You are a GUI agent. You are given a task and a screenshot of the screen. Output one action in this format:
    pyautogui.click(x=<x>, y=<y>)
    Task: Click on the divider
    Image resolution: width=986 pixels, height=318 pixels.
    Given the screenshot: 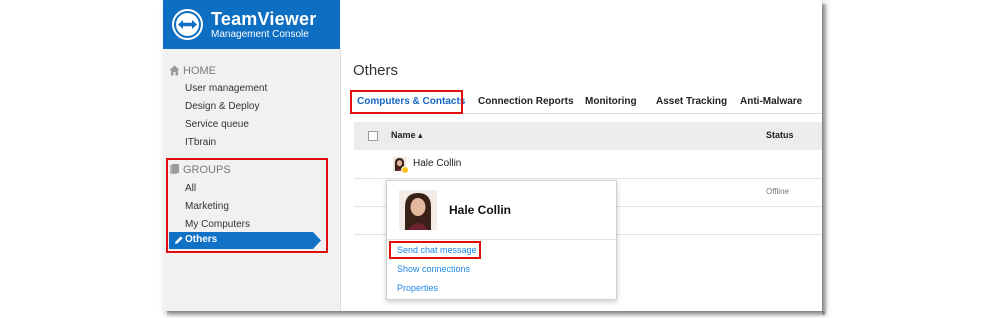 What is the action you would take?
    pyautogui.click(x=501, y=239)
    